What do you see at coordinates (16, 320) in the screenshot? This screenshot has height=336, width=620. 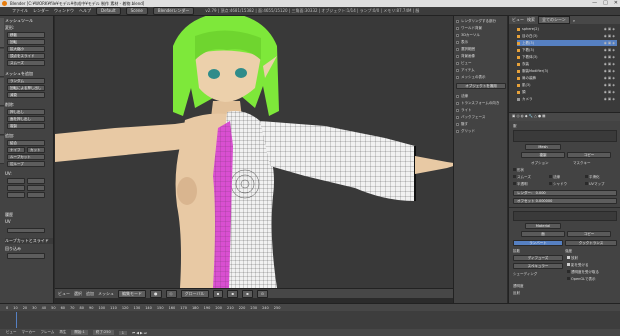 I see `playhead` at bounding box center [16, 320].